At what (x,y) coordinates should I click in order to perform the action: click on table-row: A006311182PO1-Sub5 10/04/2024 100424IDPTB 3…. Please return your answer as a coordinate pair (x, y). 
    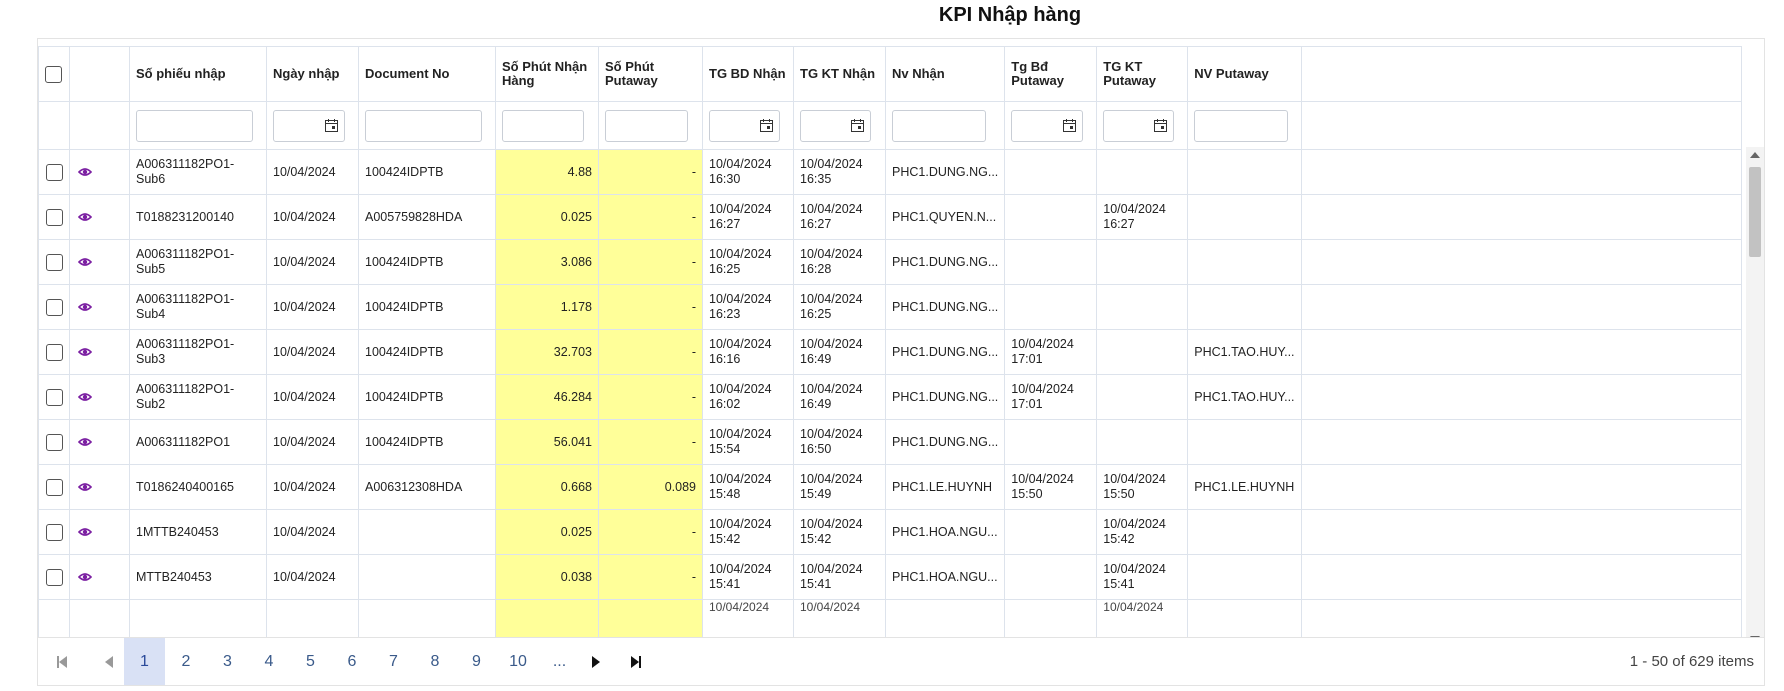
    Looking at the image, I should click on (890, 262).